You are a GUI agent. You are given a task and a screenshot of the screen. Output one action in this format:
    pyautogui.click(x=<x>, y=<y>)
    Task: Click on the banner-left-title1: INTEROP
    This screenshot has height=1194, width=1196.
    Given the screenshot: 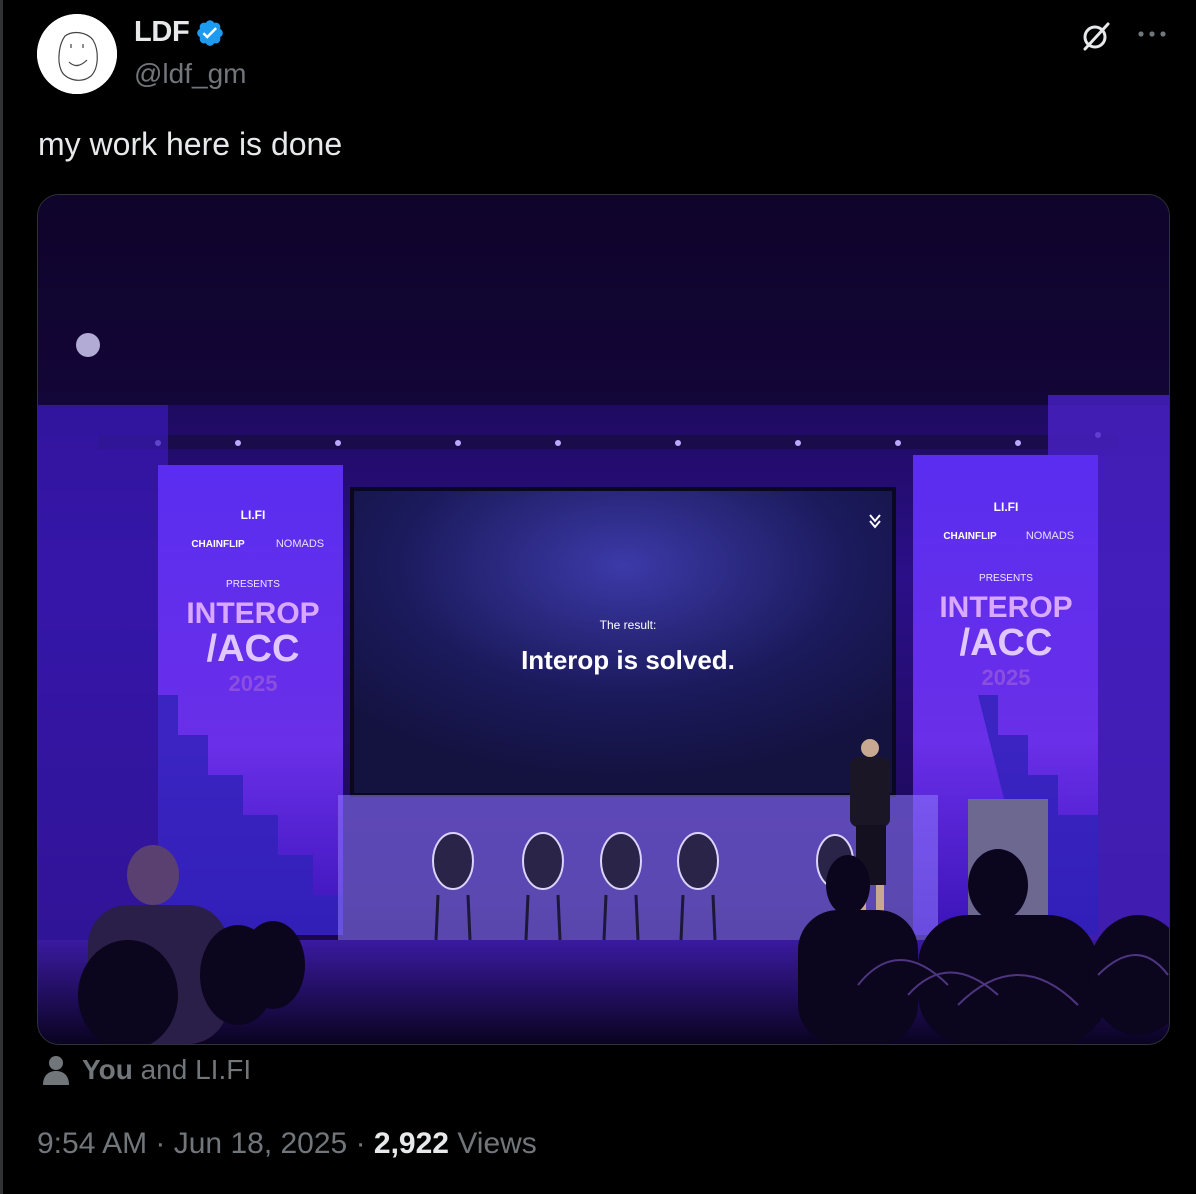 What is the action you would take?
    pyautogui.click(x=252, y=613)
    